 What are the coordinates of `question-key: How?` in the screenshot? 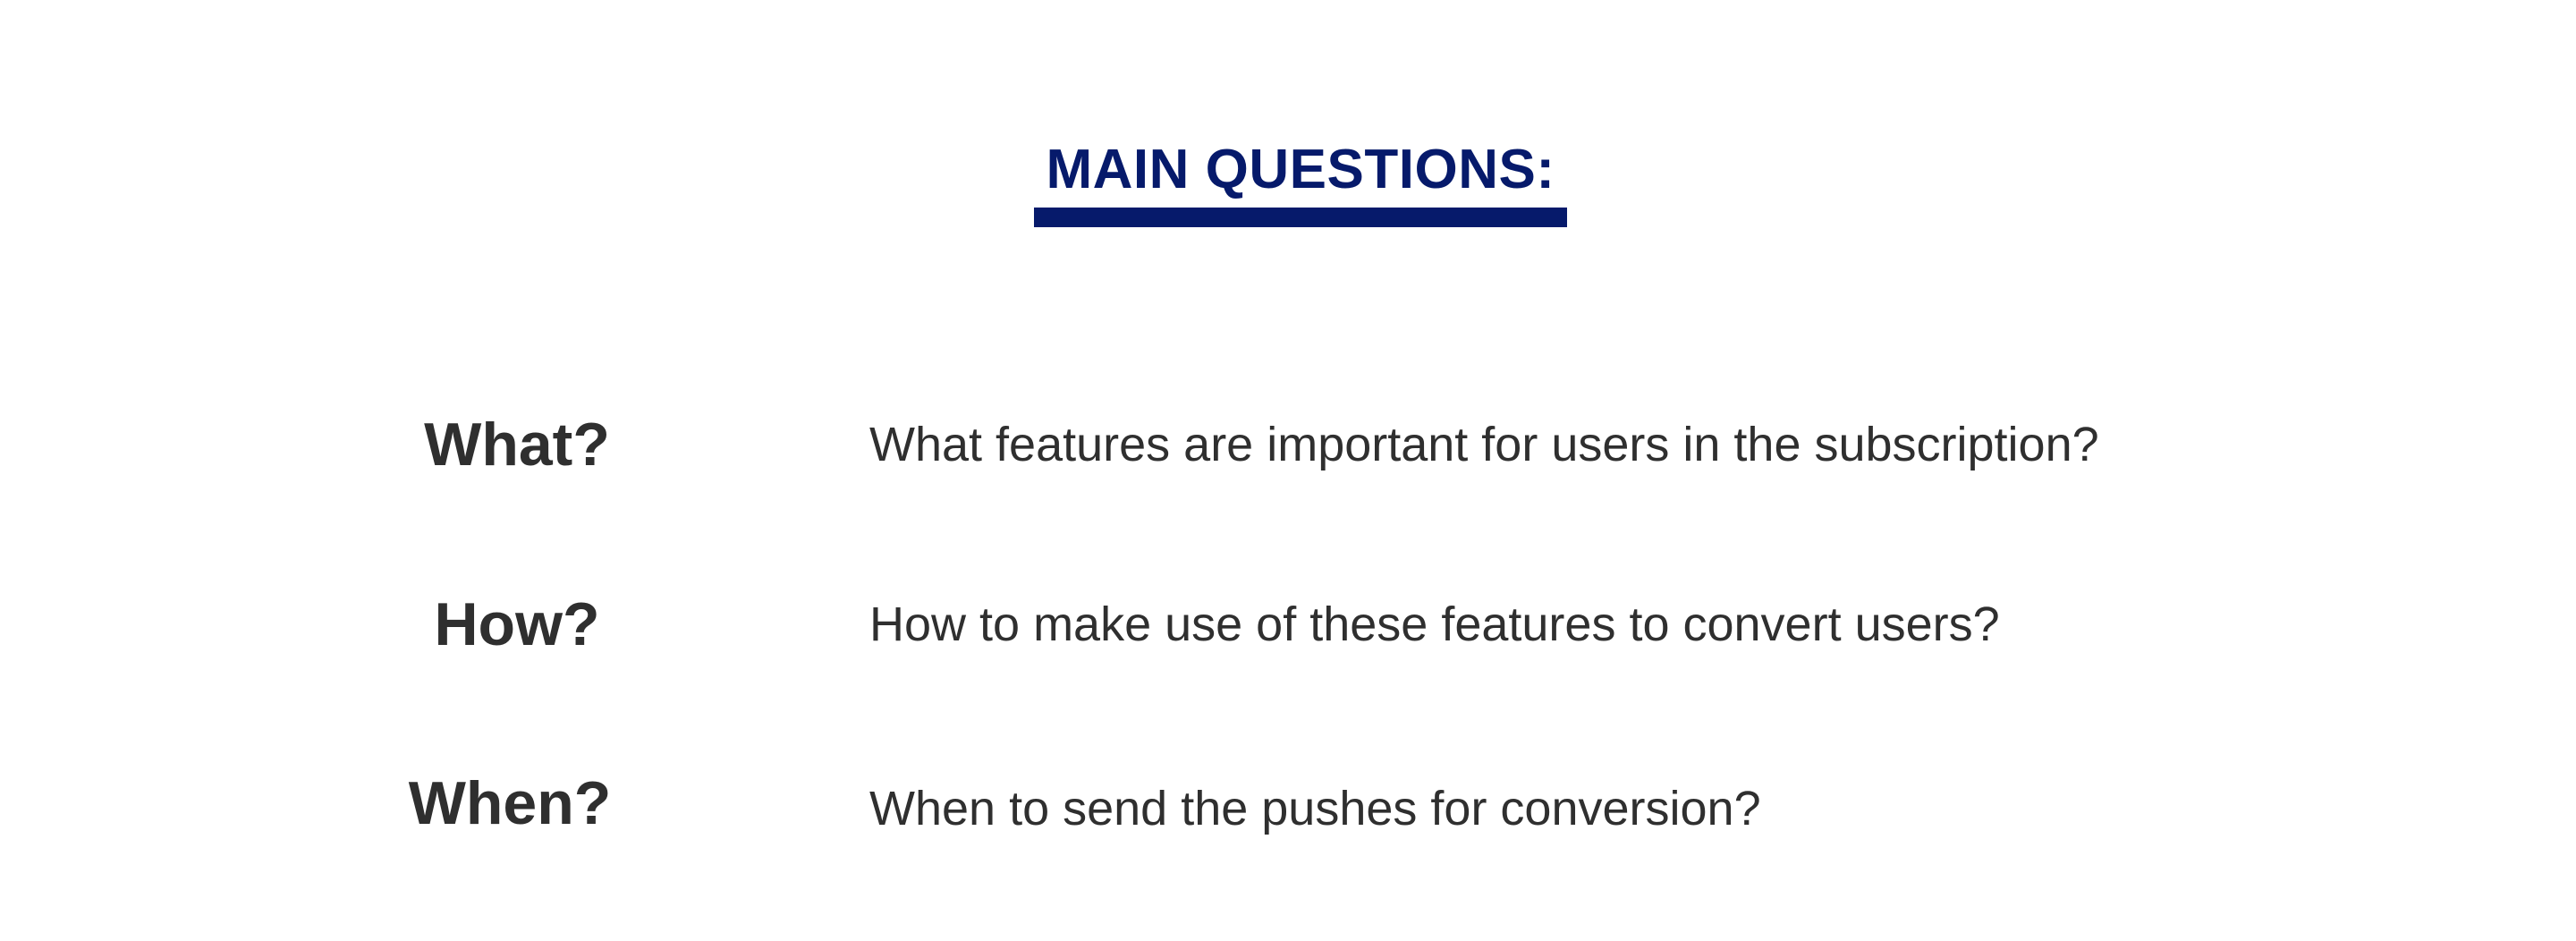 It's located at (517, 624).